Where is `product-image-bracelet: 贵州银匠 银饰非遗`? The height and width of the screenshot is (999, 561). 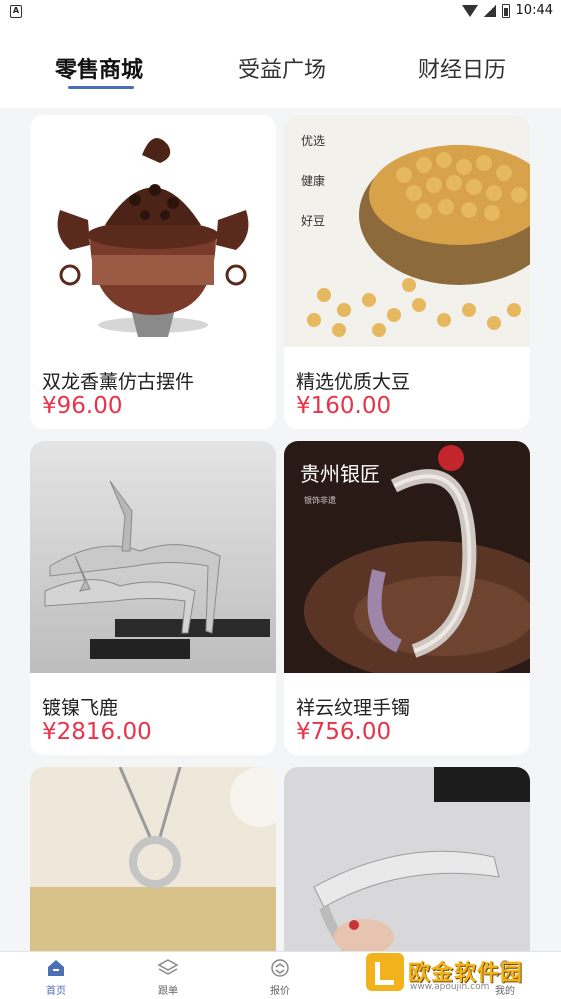 product-image-bracelet: 贵州银匠 银饰非遗 is located at coordinates (407, 557).